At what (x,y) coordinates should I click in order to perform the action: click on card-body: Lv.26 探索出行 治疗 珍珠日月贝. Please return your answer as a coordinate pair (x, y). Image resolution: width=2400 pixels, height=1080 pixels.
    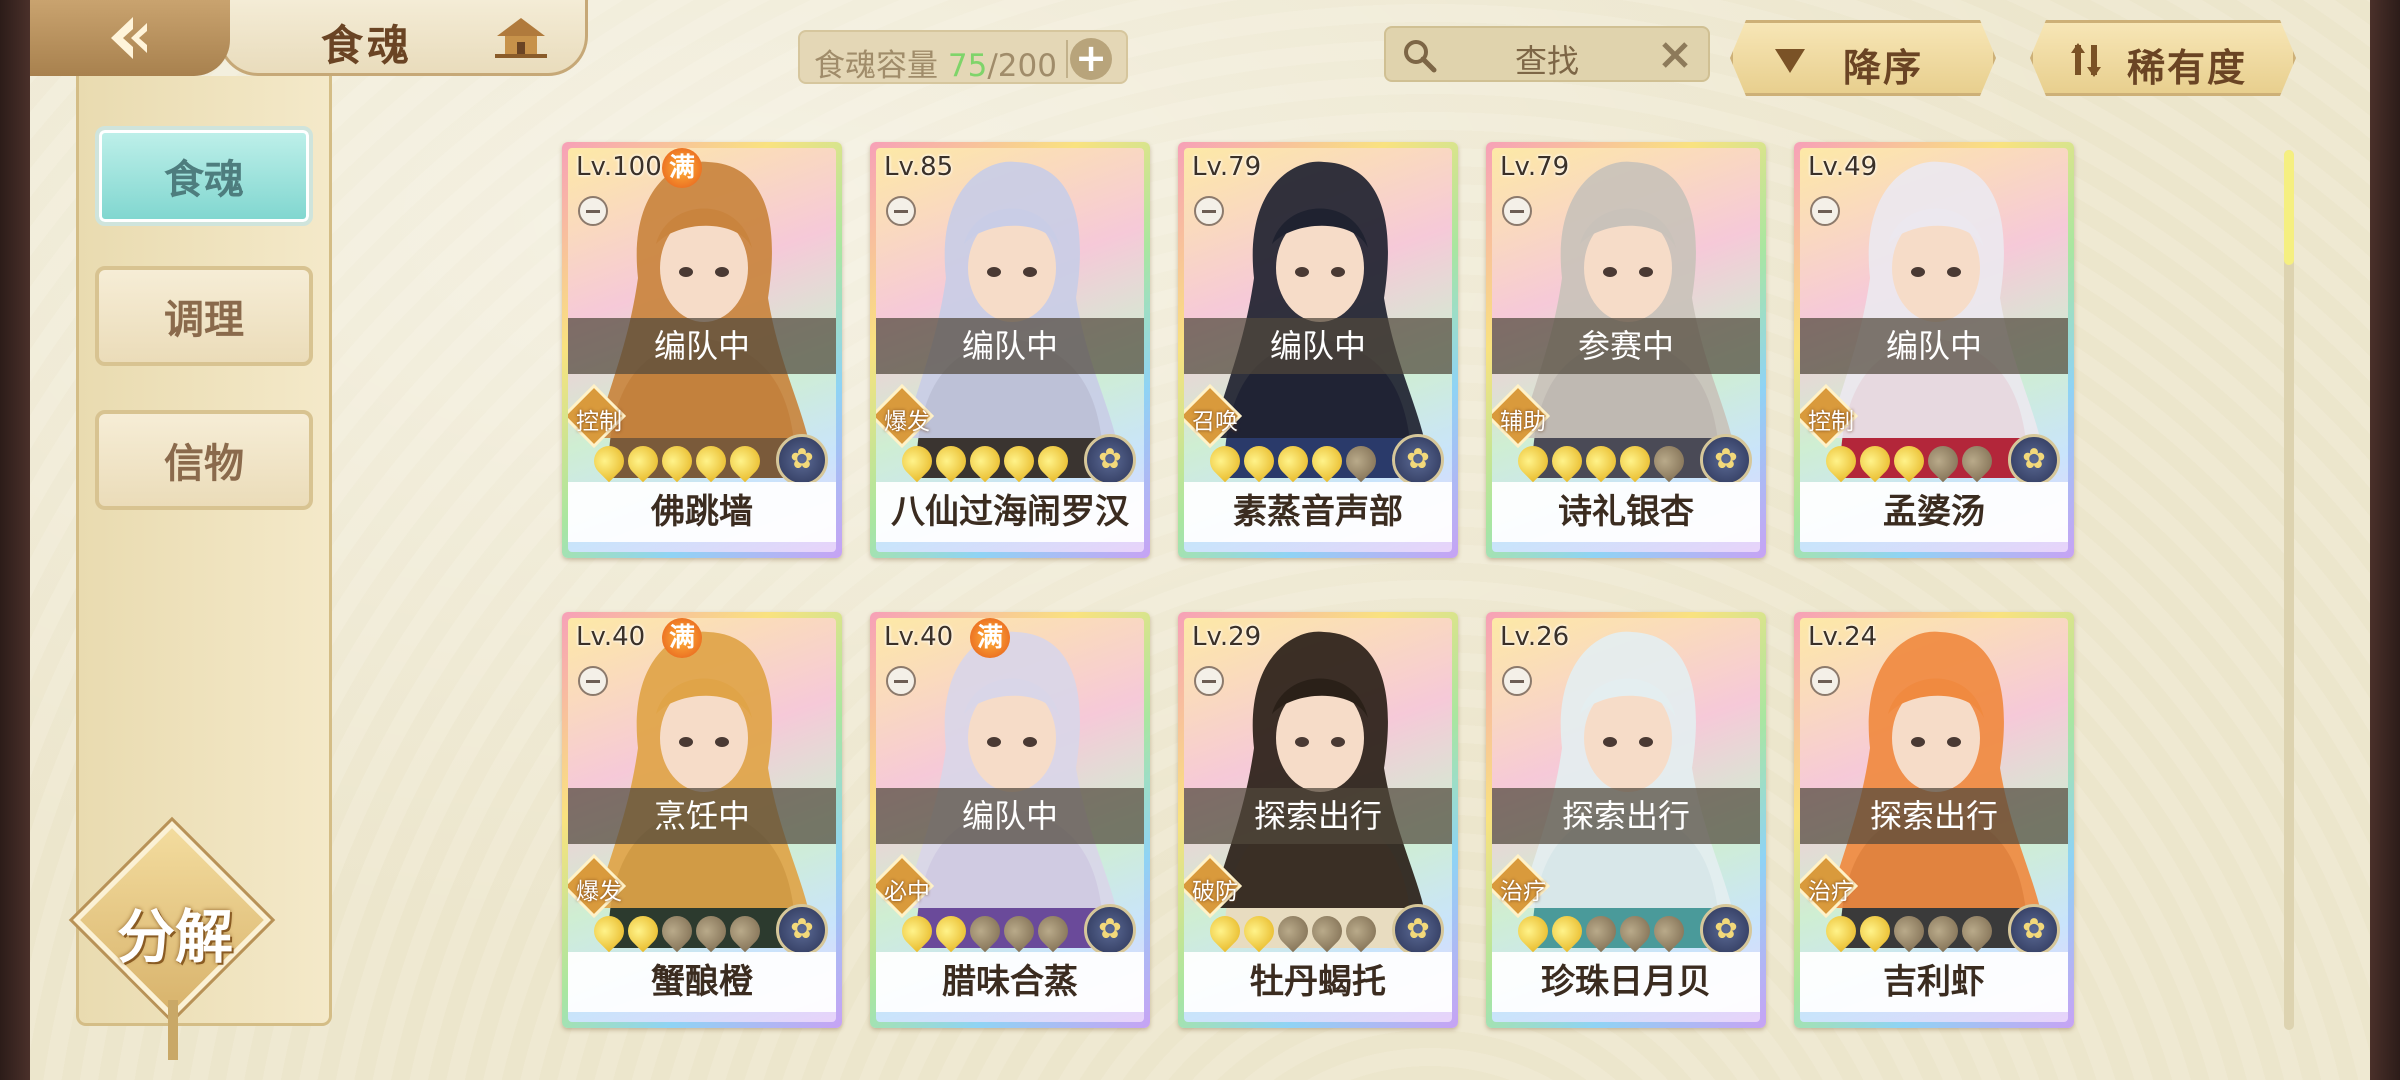
    Looking at the image, I should click on (1626, 820).